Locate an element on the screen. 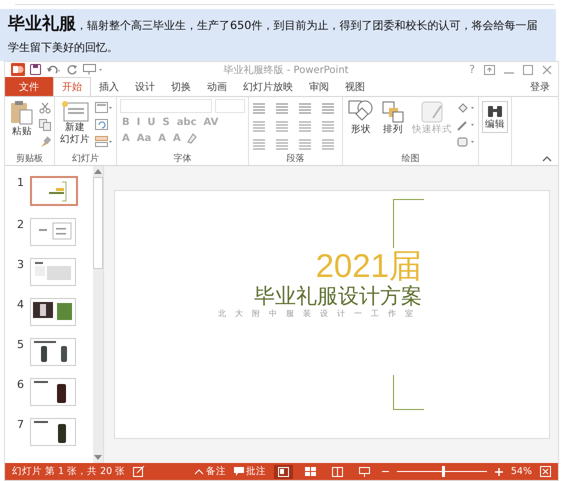 This screenshot has height=481, width=569. clear-format-icon is located at coordinates (192, 138).